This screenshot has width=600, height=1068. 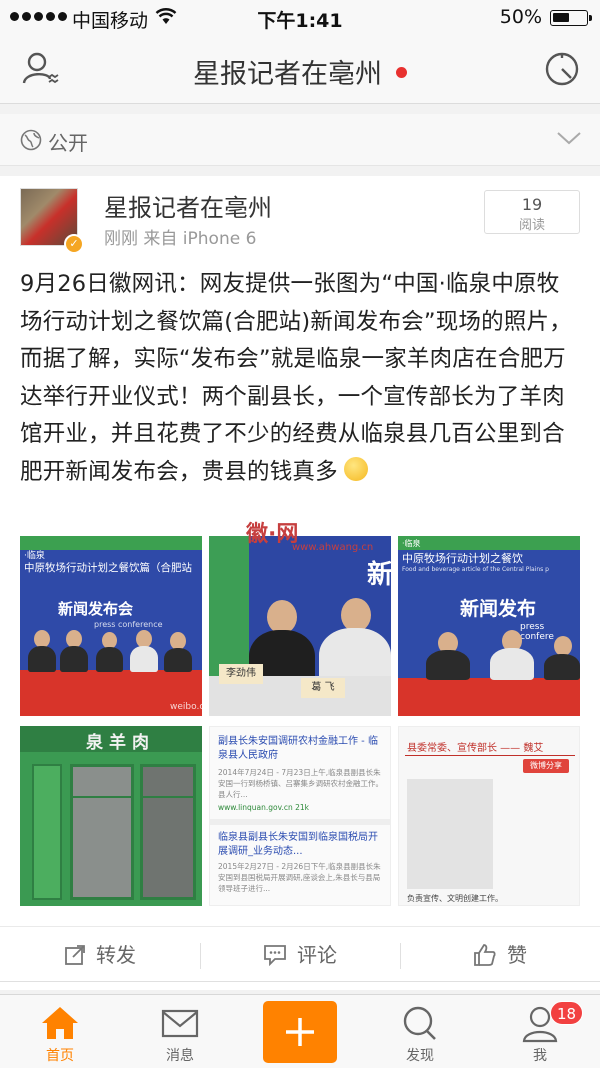 What do you see at coordinates (96, 609) in the screenshot?
I see `board-text: 新闻发布会` at bounding box center [96, 609].